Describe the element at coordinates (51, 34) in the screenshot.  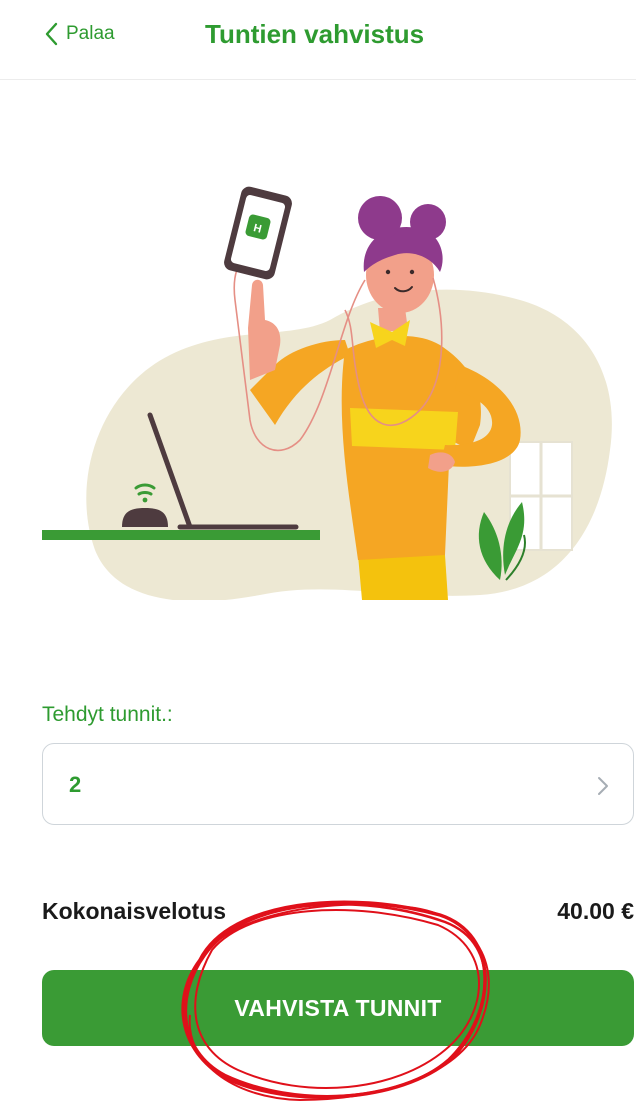
I see `chevron-left-icon` at that location.